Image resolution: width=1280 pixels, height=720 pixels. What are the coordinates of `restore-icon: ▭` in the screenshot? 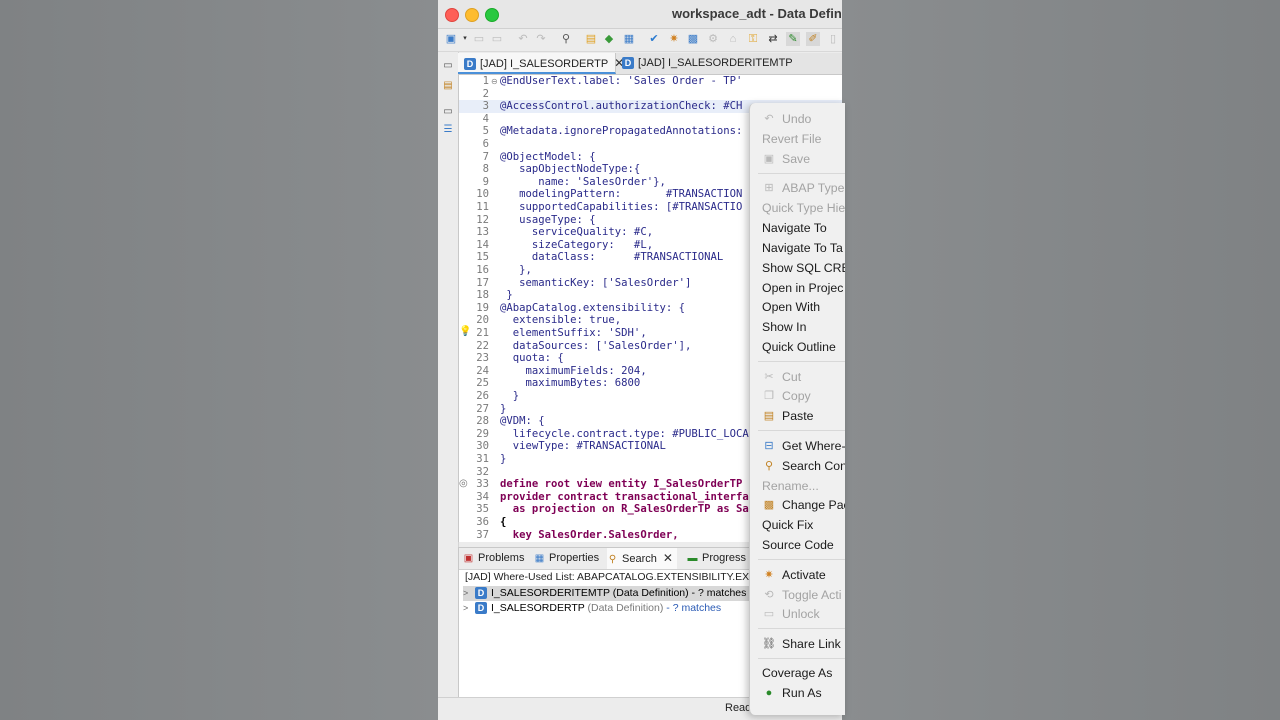 It's located at (448, 66).